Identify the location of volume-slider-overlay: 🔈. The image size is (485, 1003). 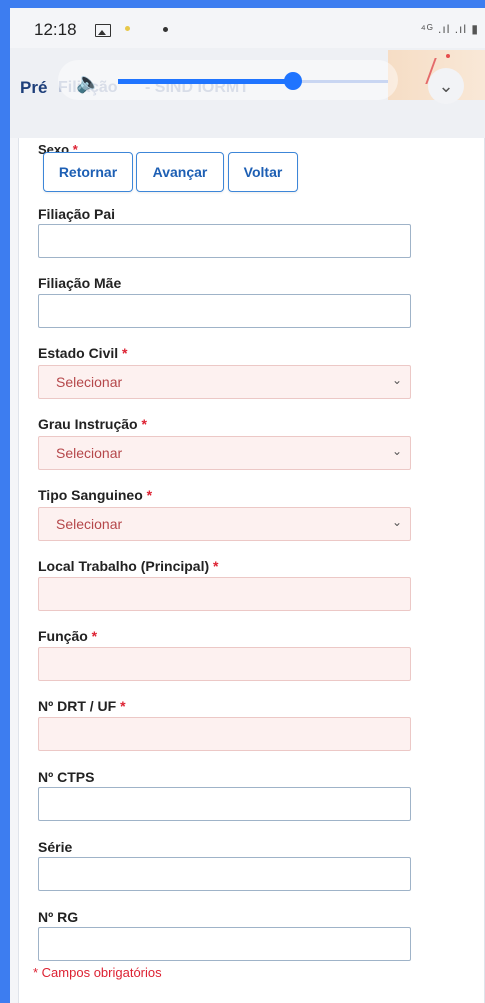
(228, 80).